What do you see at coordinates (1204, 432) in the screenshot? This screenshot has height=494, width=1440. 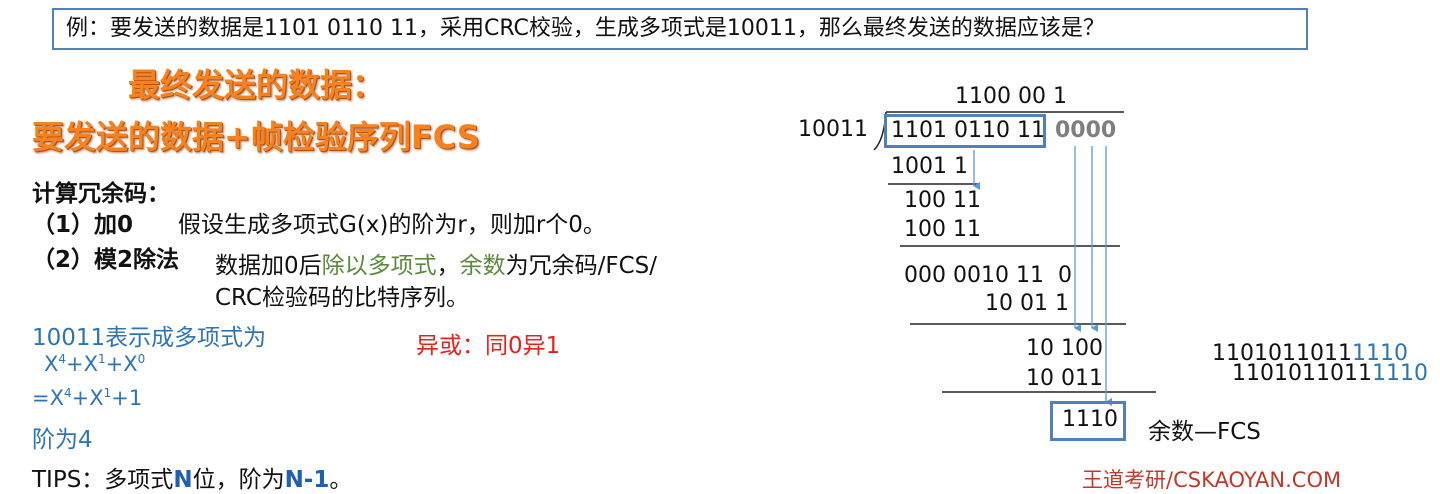 I see `remainder-label: 余数—FCS` at bounding box center [1204, 432].